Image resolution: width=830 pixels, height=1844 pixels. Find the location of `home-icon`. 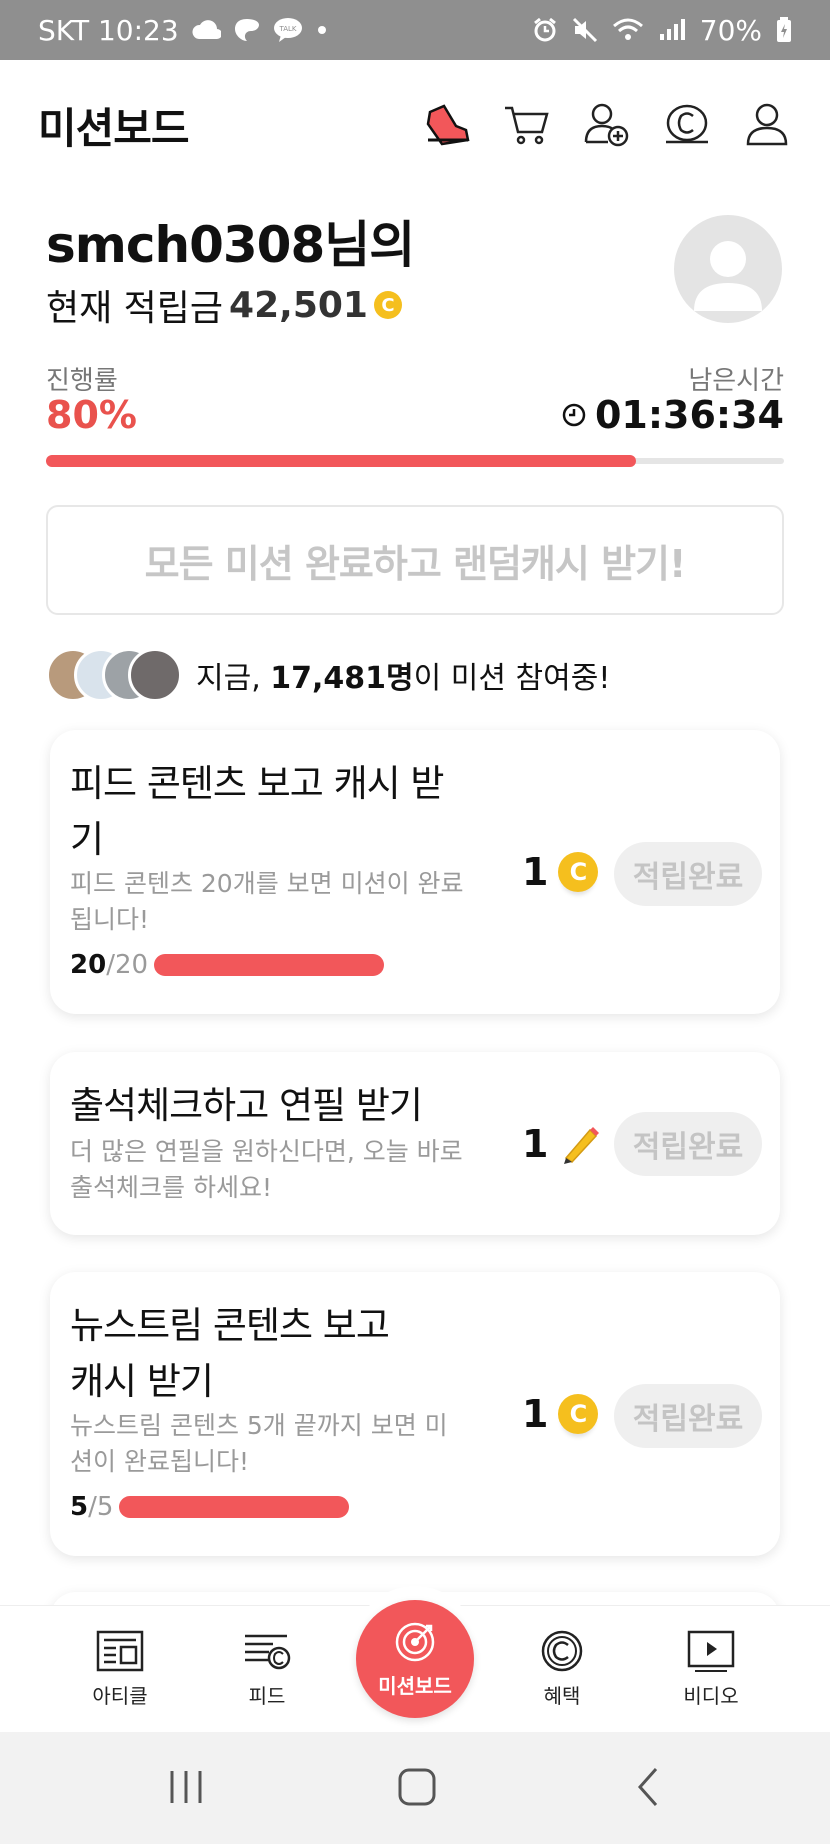

home-icon is located at coordinates (417, 1787).